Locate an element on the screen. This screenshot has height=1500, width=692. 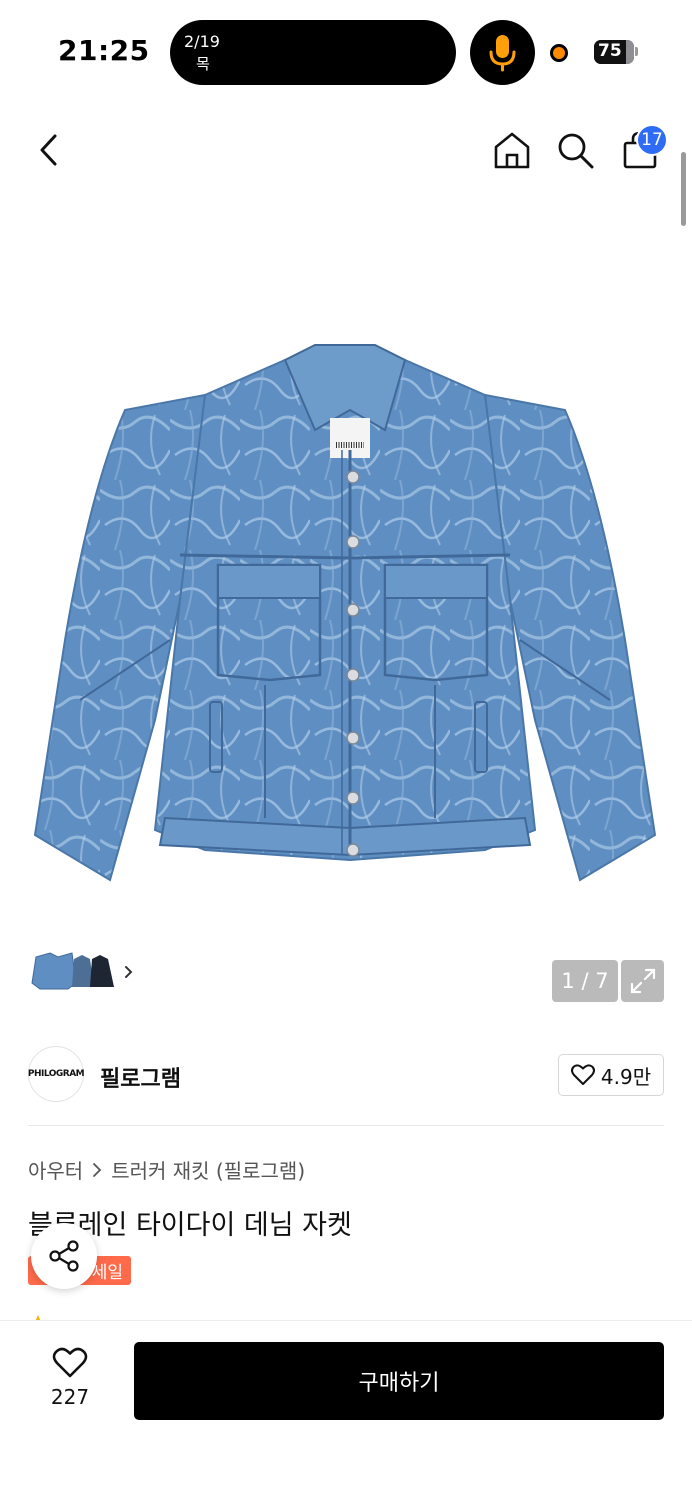
microphone-indicator is located at coordinates (502, 52).